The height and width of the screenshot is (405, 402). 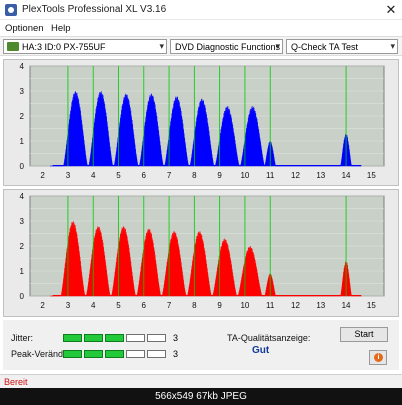 I want to click on menu-optionen: Optionen, so click(x=24, y=28).